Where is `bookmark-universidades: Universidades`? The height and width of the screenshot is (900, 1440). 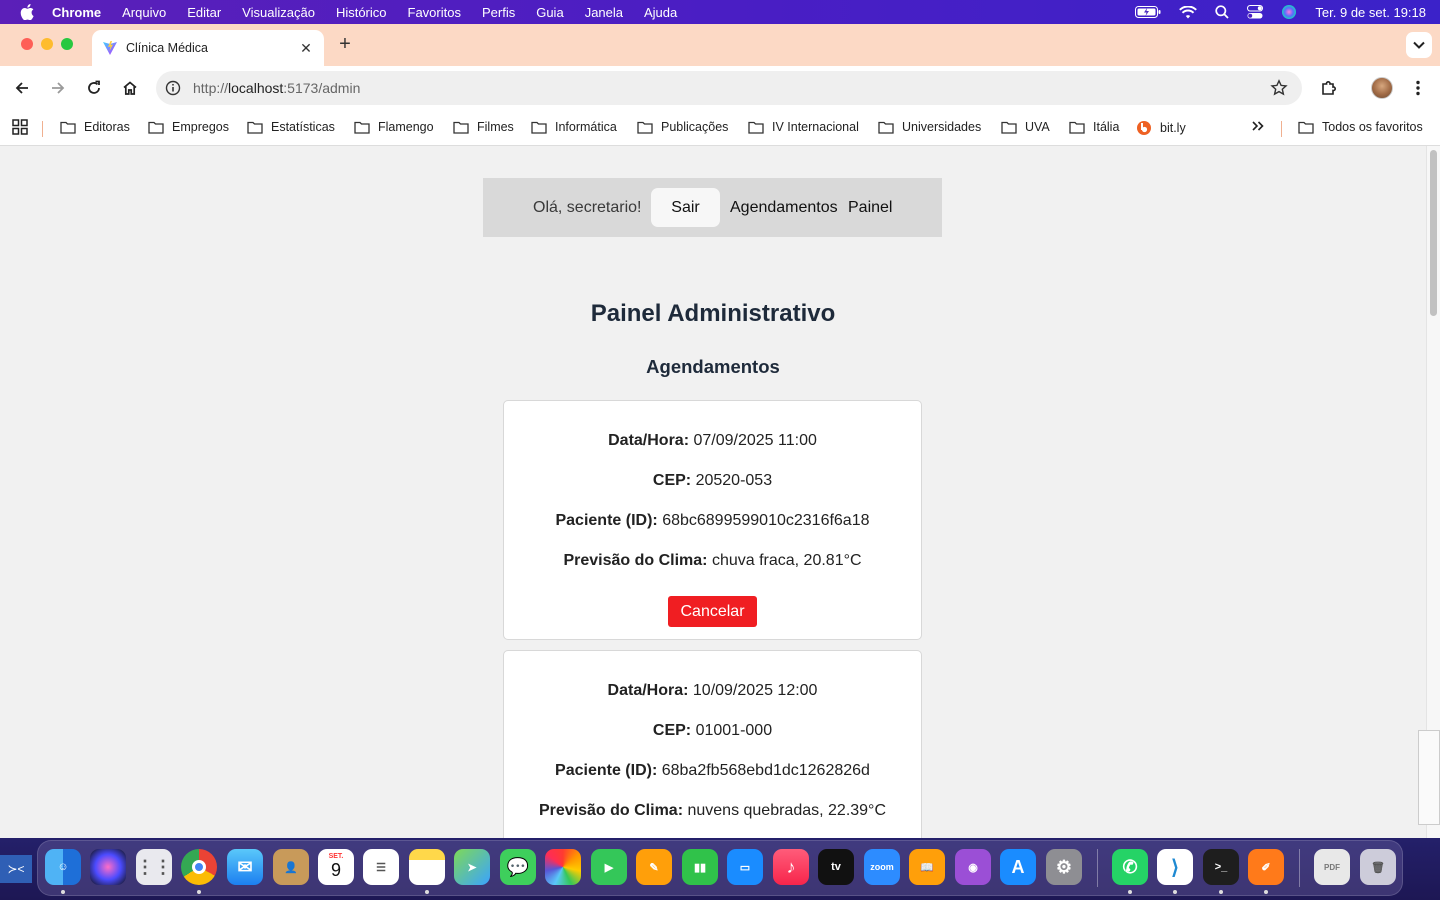 bookmark-universidades: Universidades is located at coordinates (929, 127).